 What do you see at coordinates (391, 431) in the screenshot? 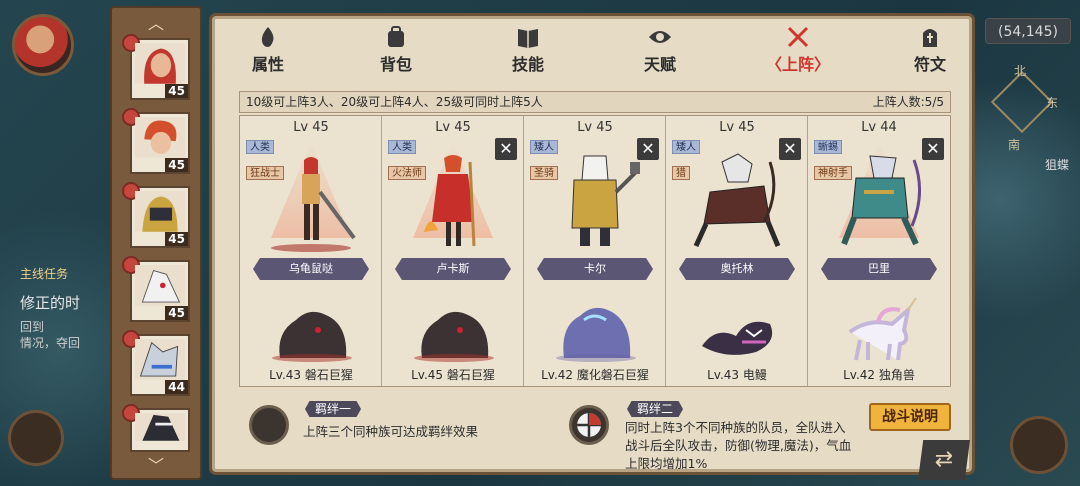
I see `bond-one-desc: 上阵三个同种族可达成羁绊效果` at bounding box center [391, 431].